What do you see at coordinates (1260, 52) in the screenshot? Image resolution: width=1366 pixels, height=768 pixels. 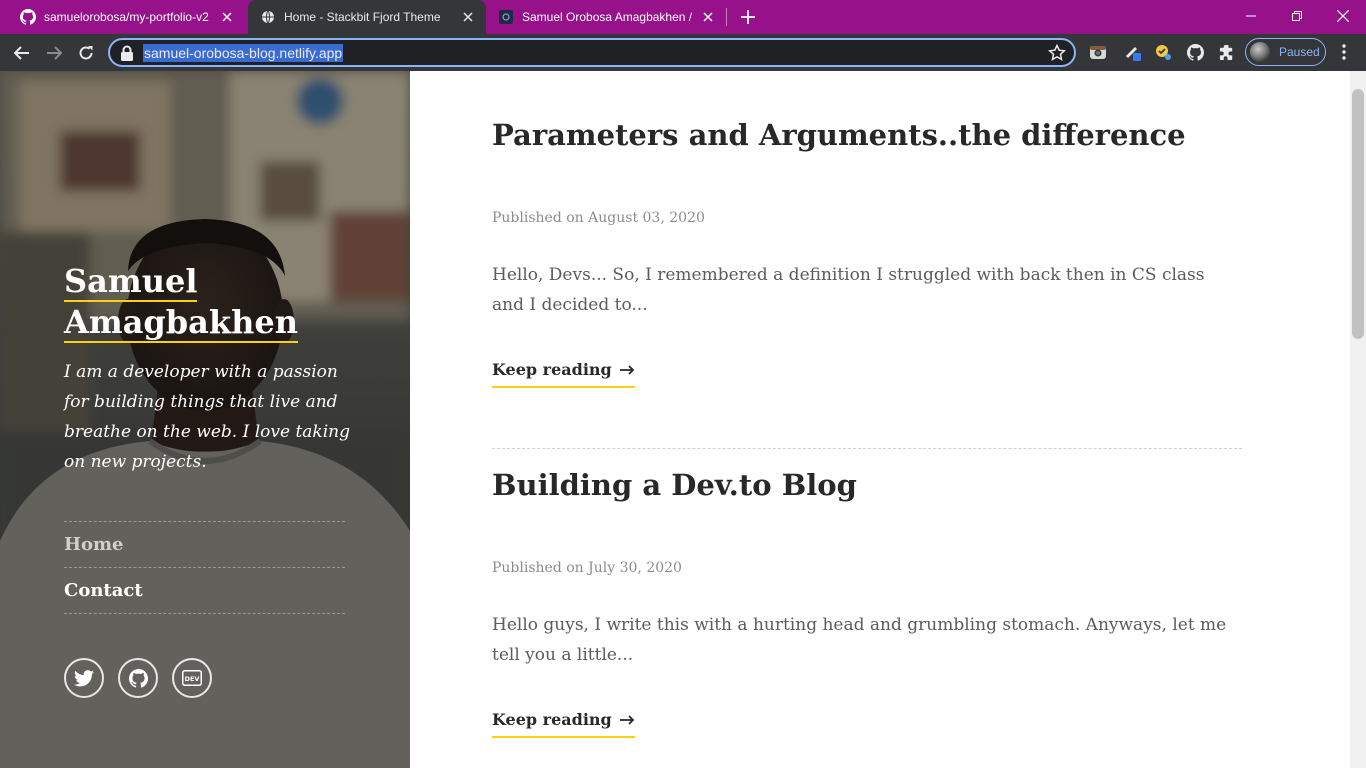 I see `avatar` at bounding box center [1260, 52].